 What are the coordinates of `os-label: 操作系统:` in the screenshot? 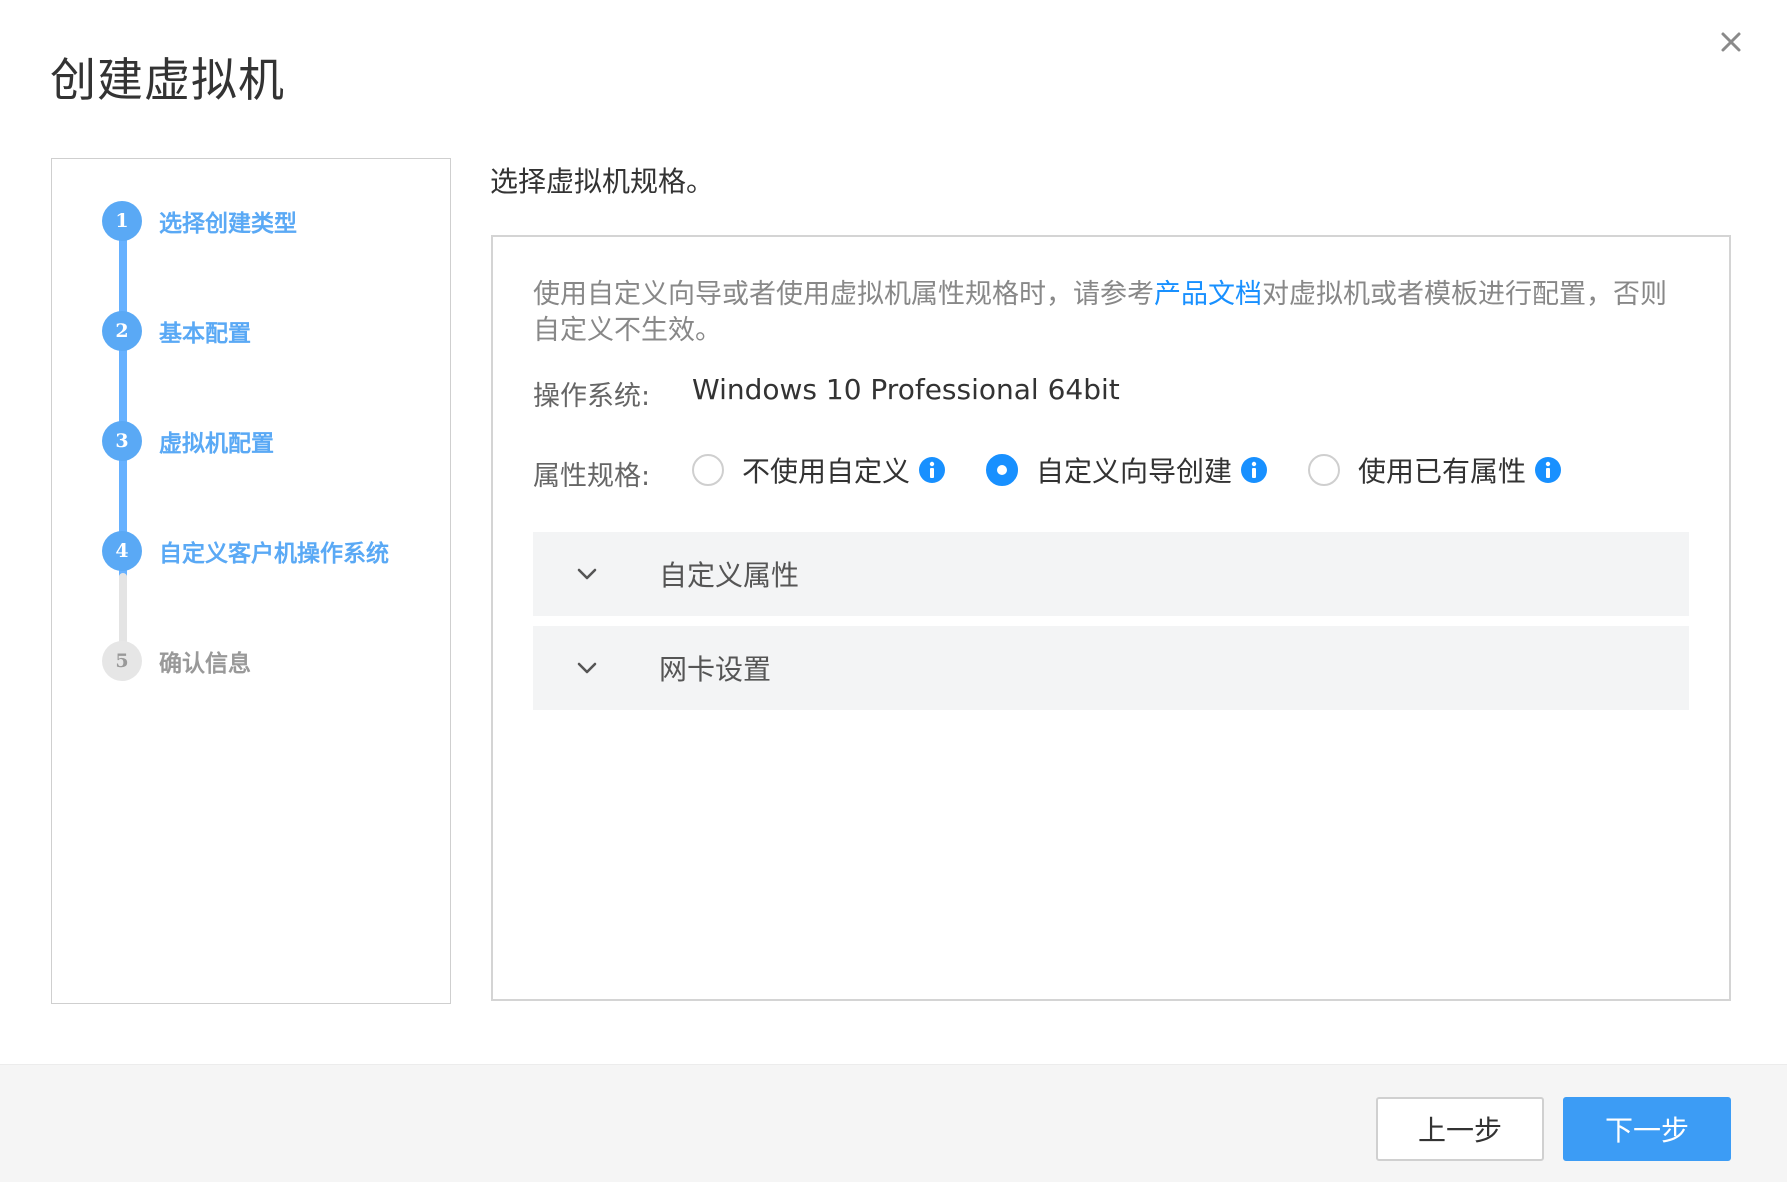 It's located at (592, 396).